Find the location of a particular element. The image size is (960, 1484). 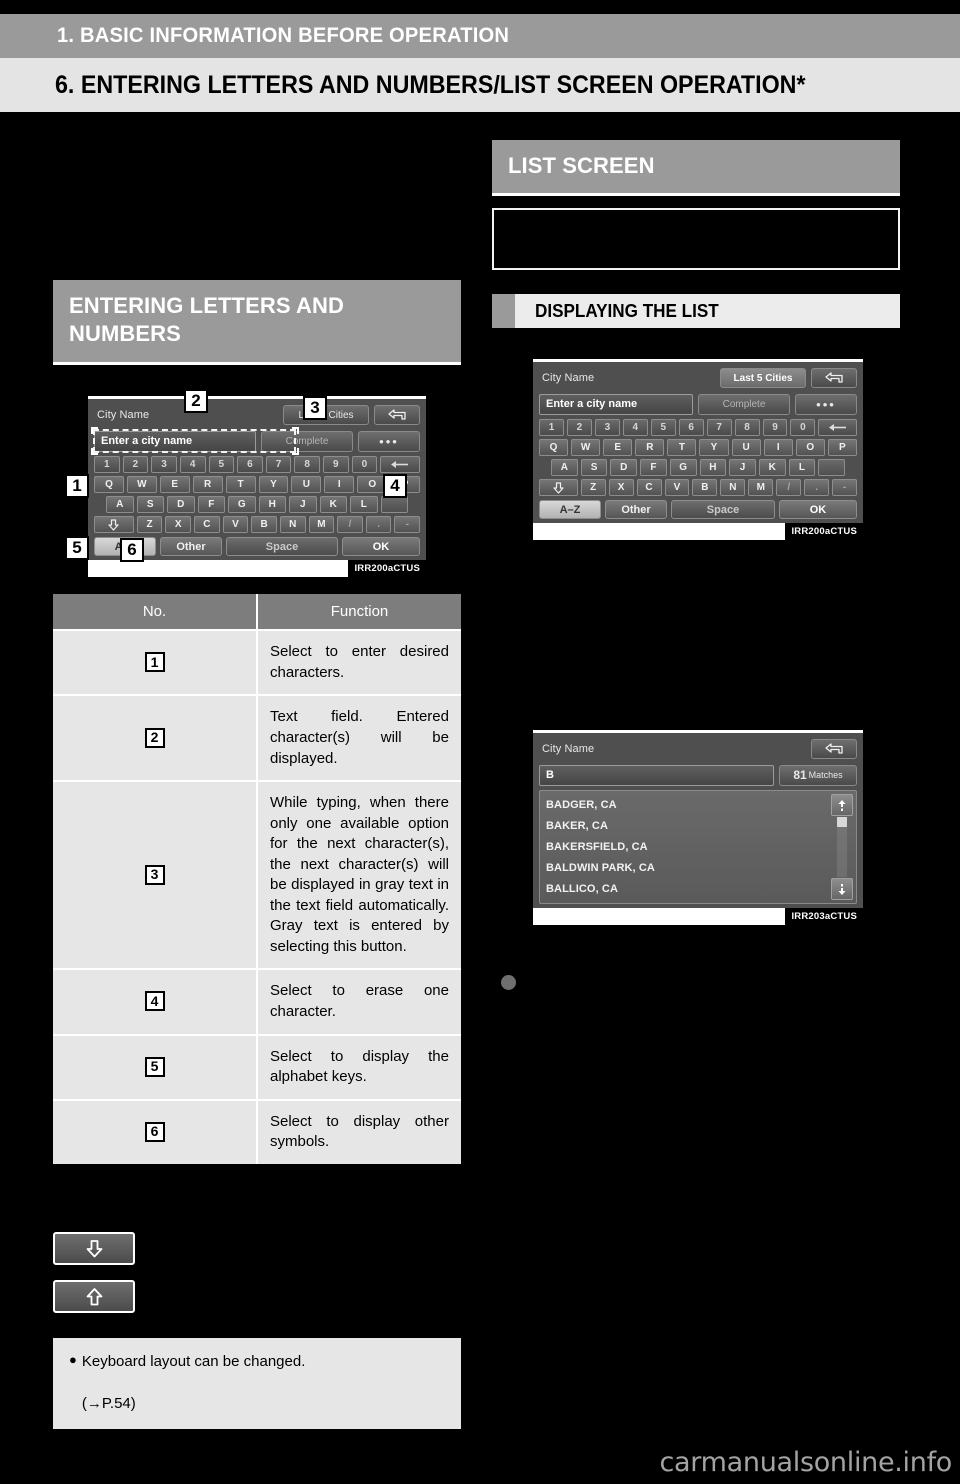

space-button: Space is located at coordinates (723, 510).